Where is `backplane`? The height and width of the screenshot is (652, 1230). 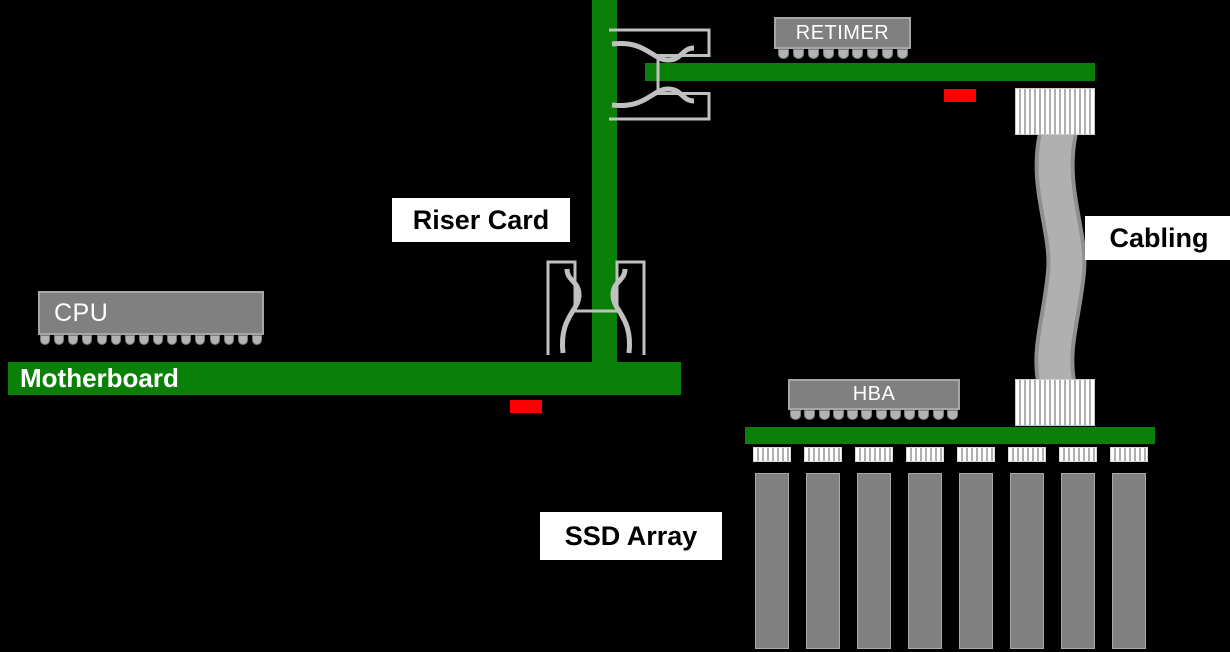
backplane is located at coordinates (950, 435).